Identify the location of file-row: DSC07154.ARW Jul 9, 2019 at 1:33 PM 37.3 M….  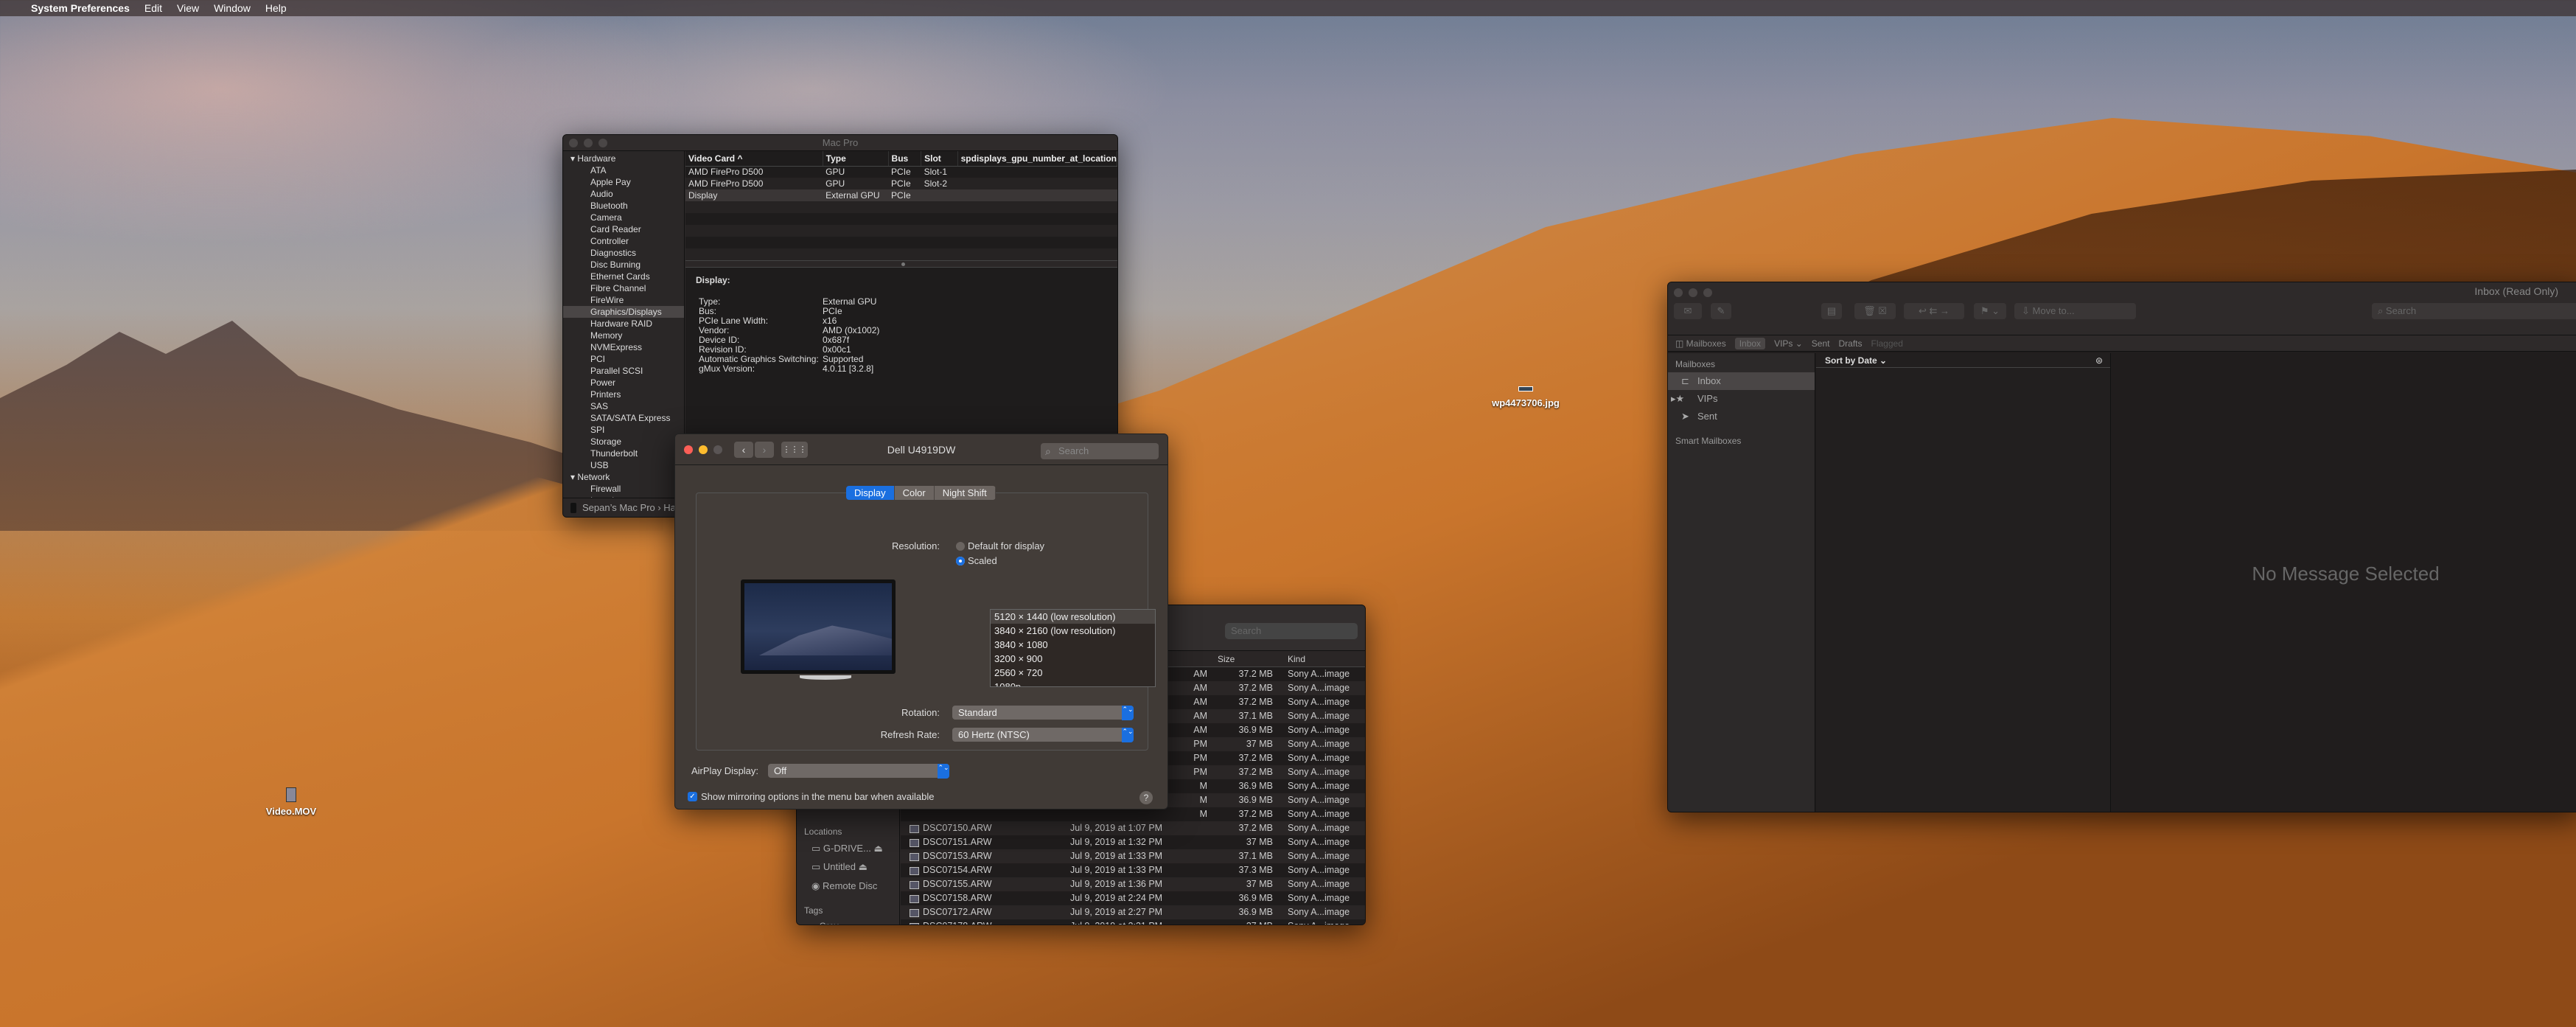
(1133, 870).